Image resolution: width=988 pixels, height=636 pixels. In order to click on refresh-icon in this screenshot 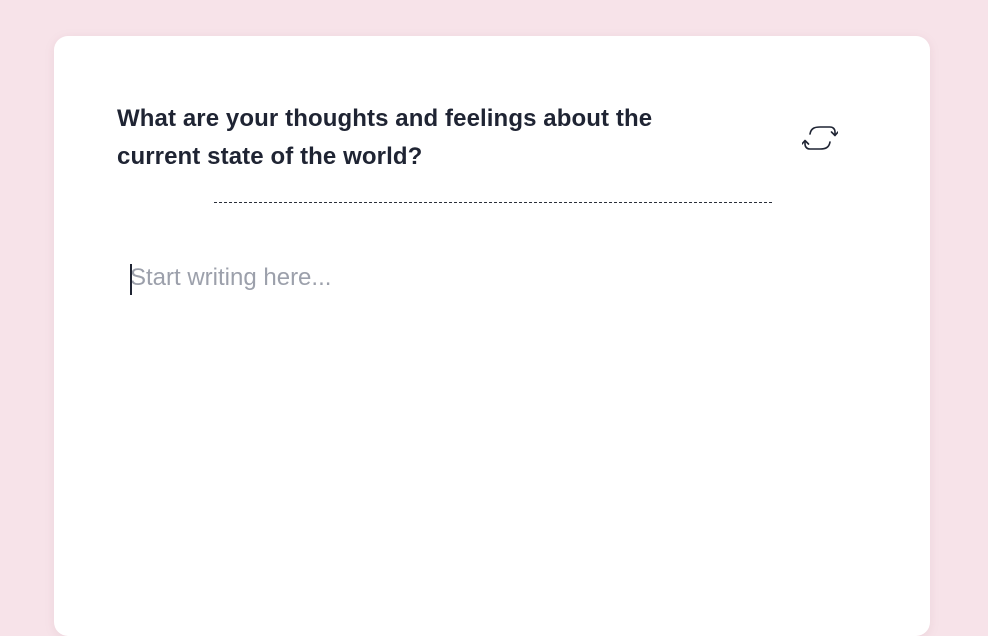, I will do `click(820, 138)`.